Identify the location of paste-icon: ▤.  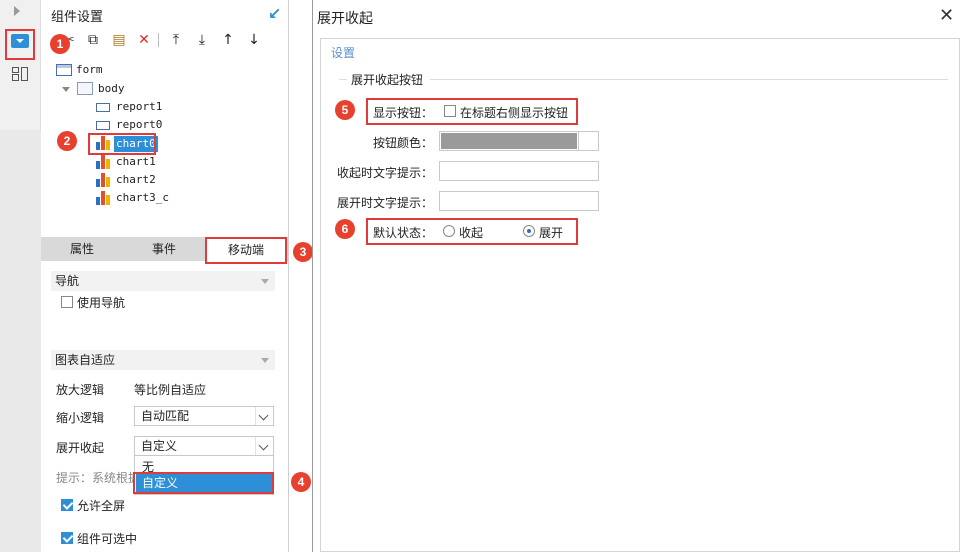
(119, 40).